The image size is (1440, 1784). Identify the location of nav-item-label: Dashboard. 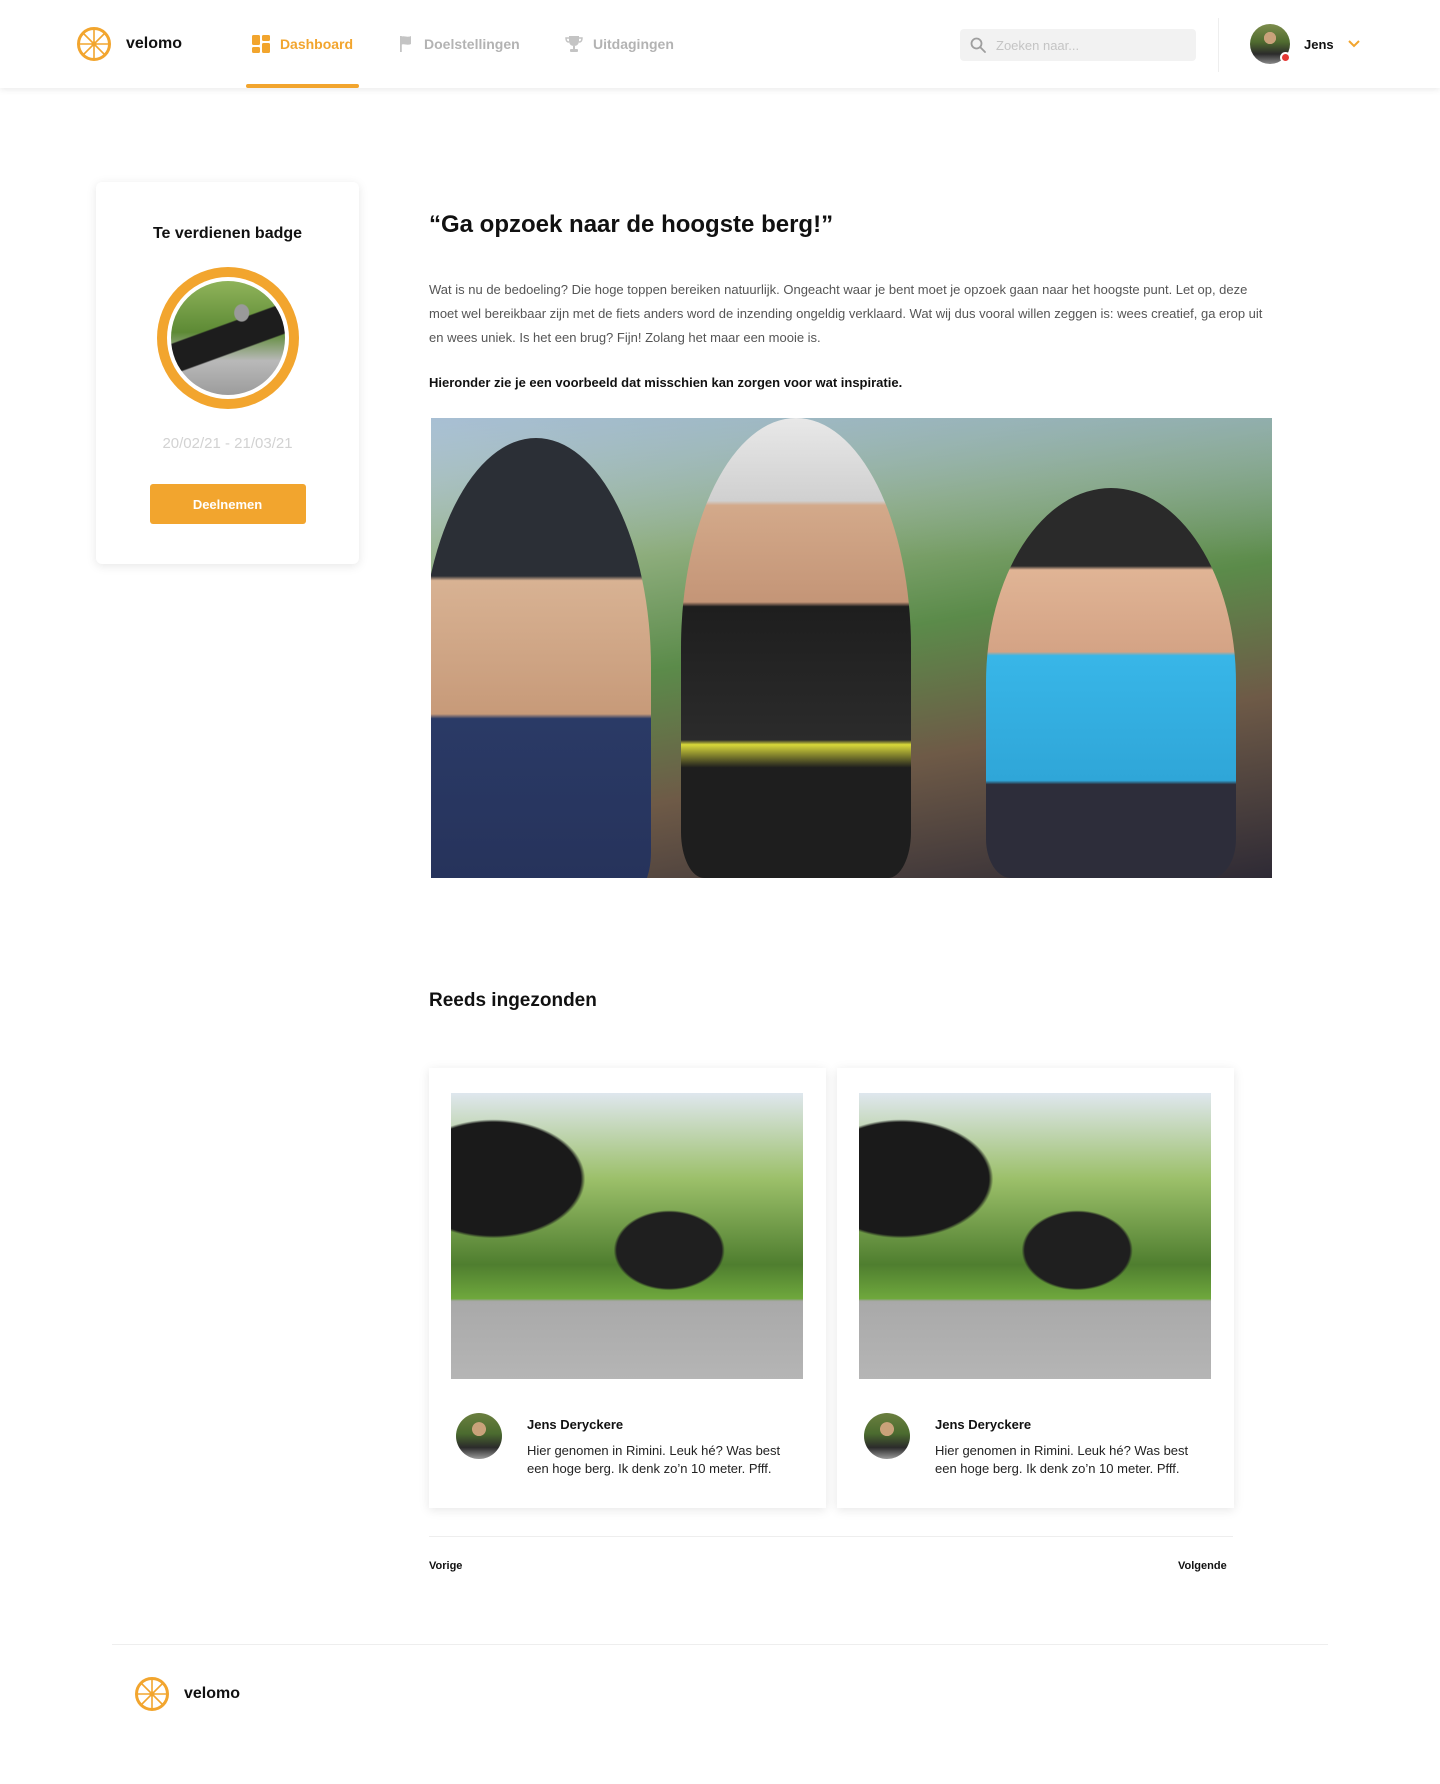
(316, 44).